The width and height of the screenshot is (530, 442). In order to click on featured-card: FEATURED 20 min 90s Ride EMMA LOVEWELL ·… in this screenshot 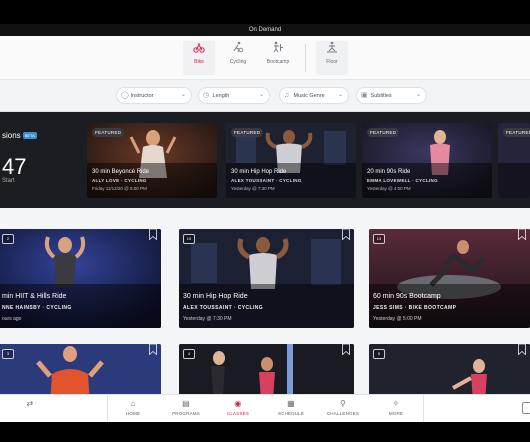, I will do `click(427, 160)`.